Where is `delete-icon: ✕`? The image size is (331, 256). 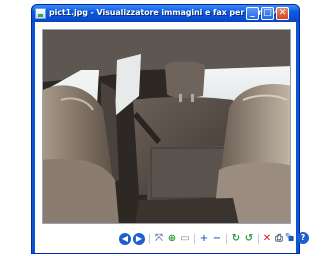 delete-icon: ✕ is located at coordinates (267, 239).